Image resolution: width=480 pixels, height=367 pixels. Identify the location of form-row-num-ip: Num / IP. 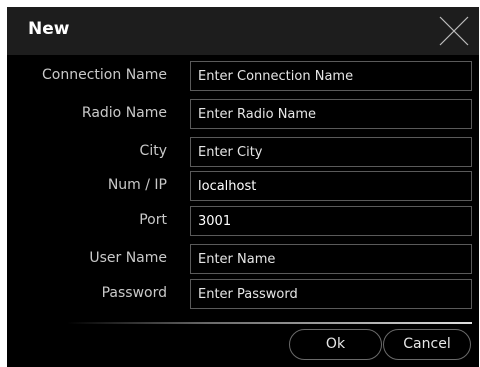
(243, 186).